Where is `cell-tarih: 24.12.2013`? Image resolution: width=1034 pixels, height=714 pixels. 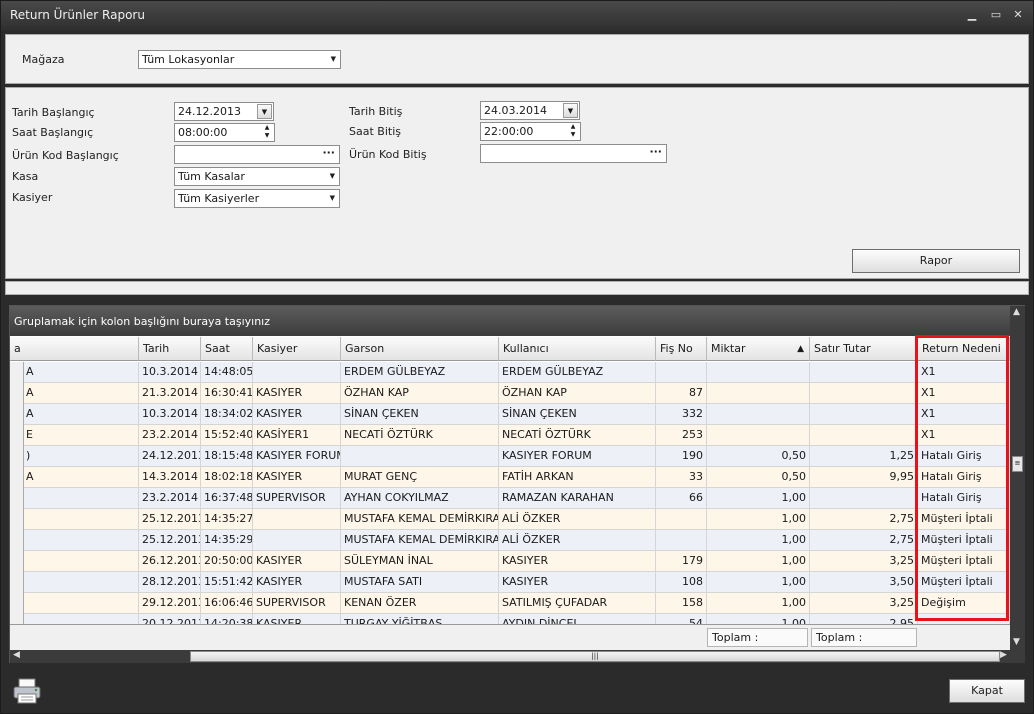 cell-tarih: 24.12.2013 is located at coordinates (170, 456).